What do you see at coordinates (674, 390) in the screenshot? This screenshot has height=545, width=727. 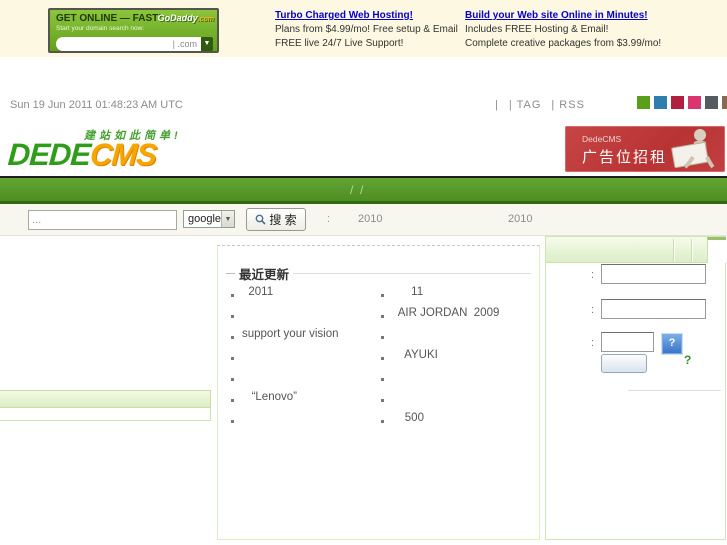 I see `login-box-divider` at bounding box center [674, 390].